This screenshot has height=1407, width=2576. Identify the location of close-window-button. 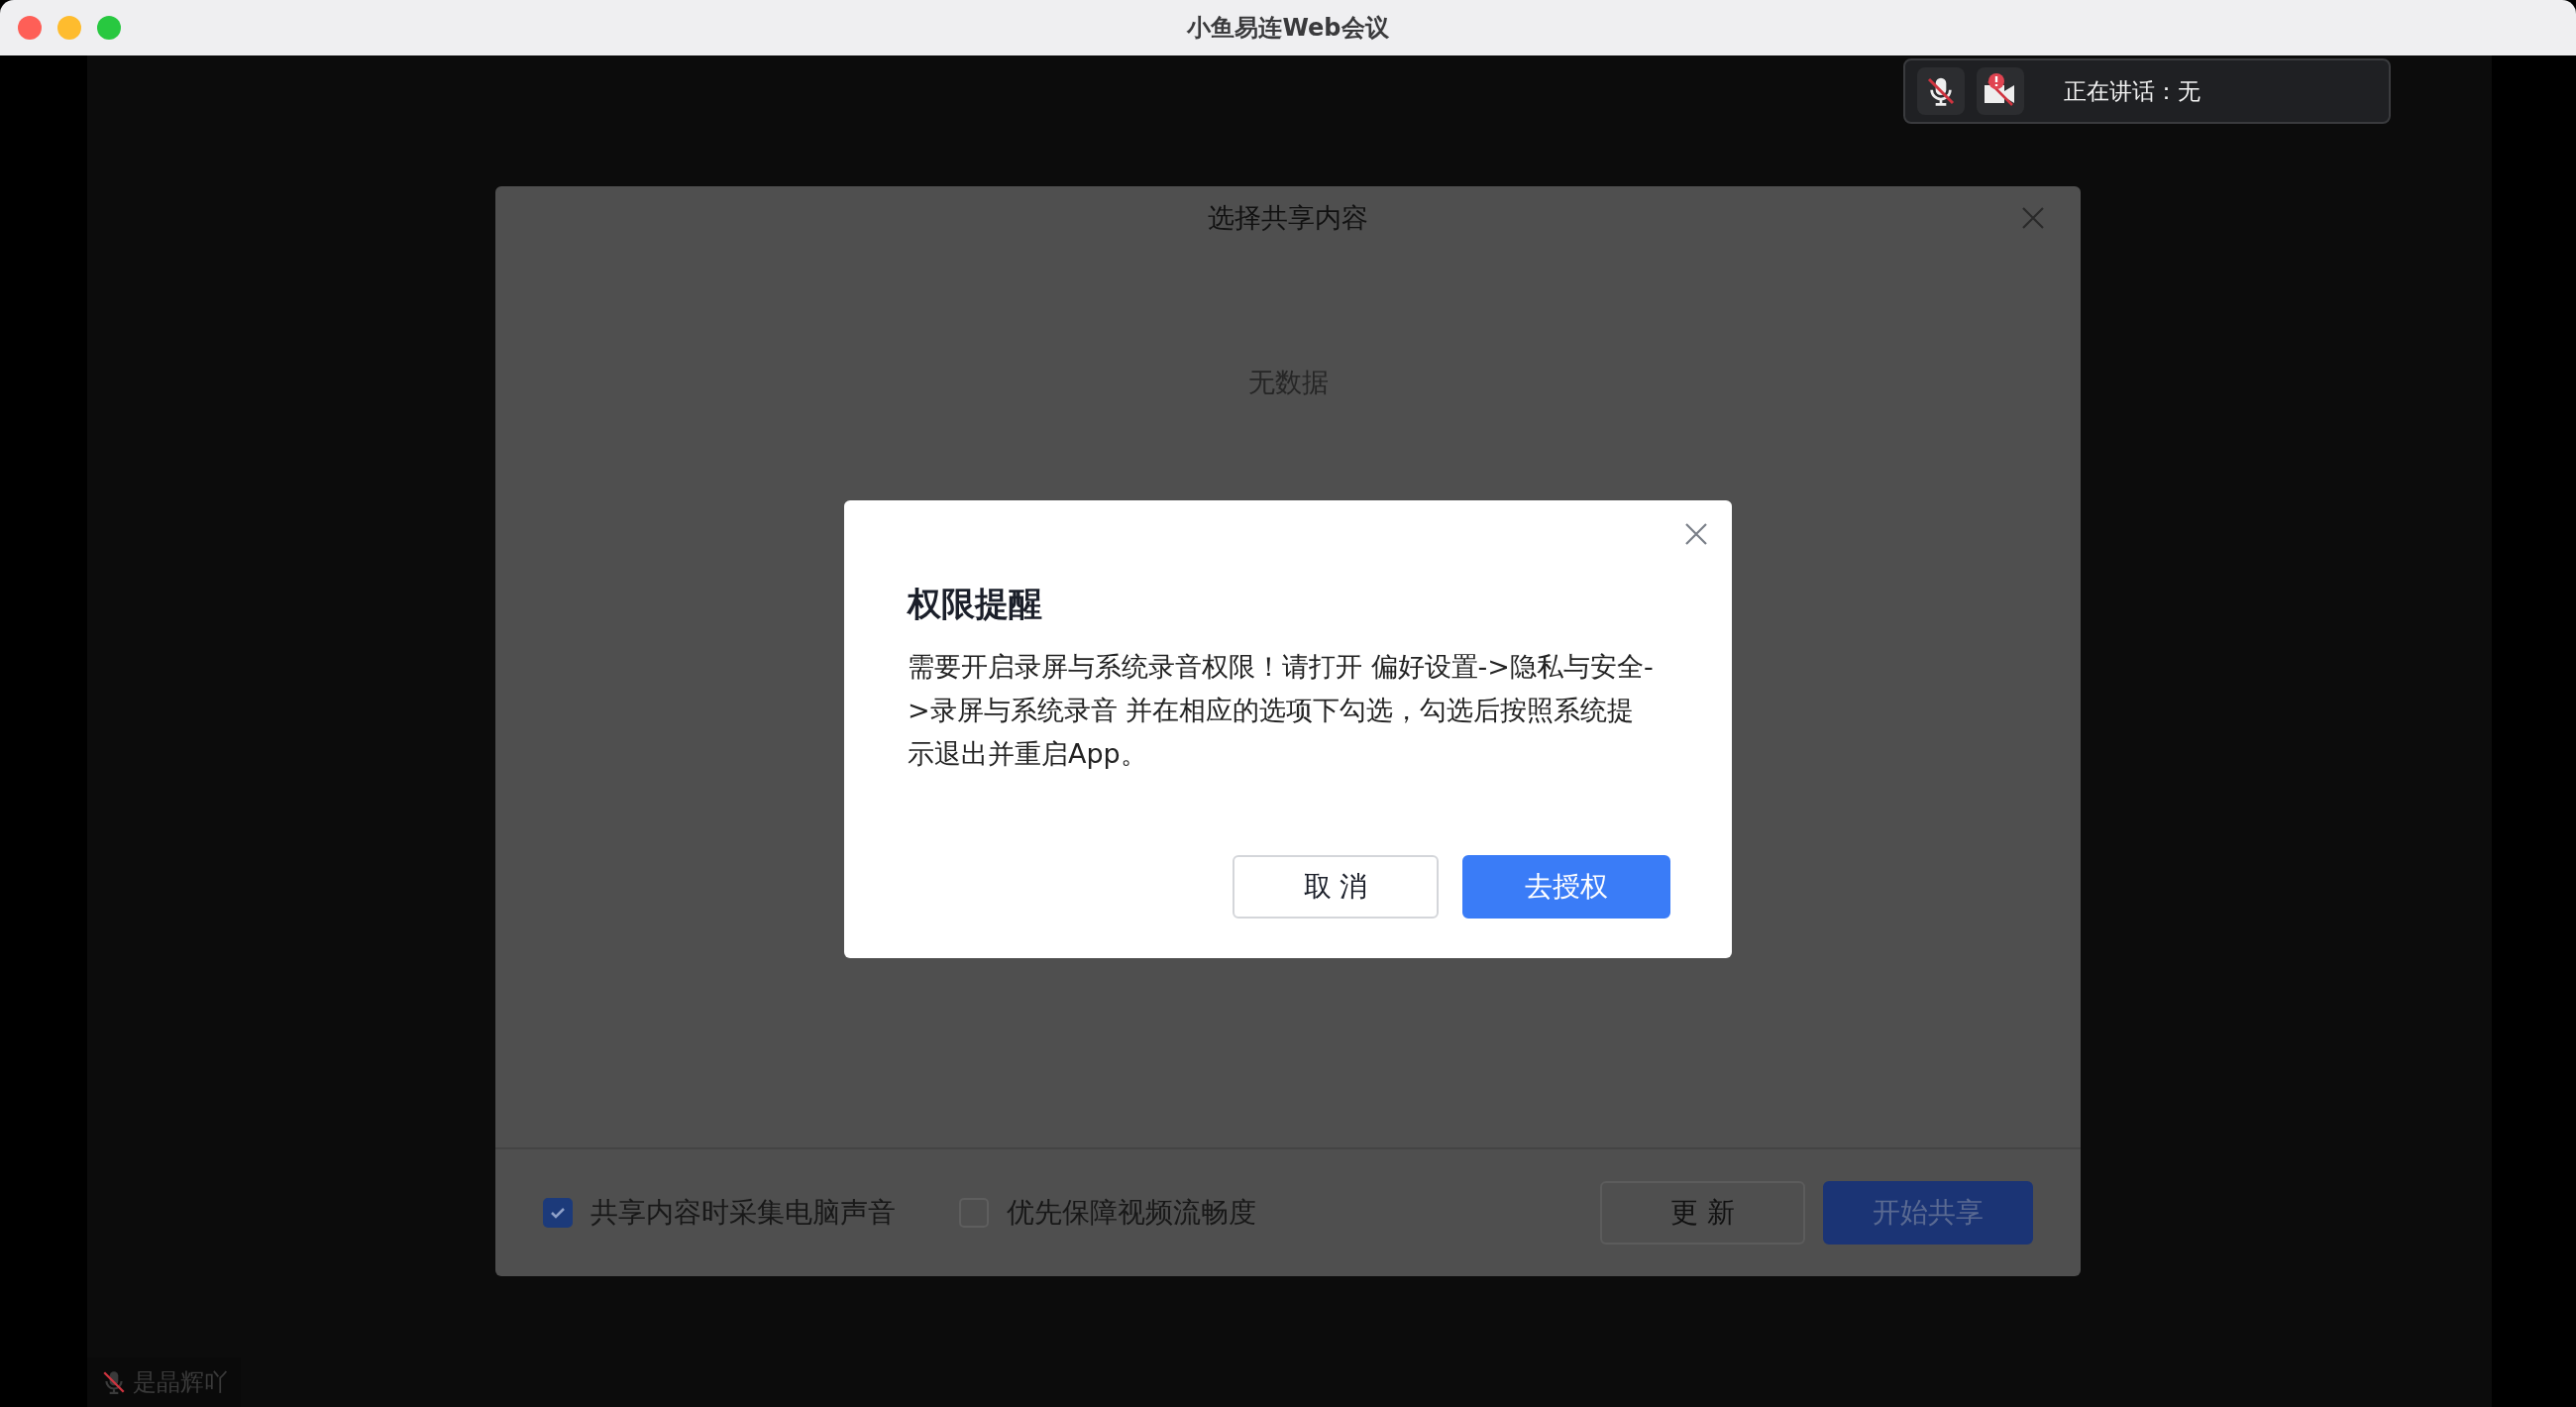
(30, 28).